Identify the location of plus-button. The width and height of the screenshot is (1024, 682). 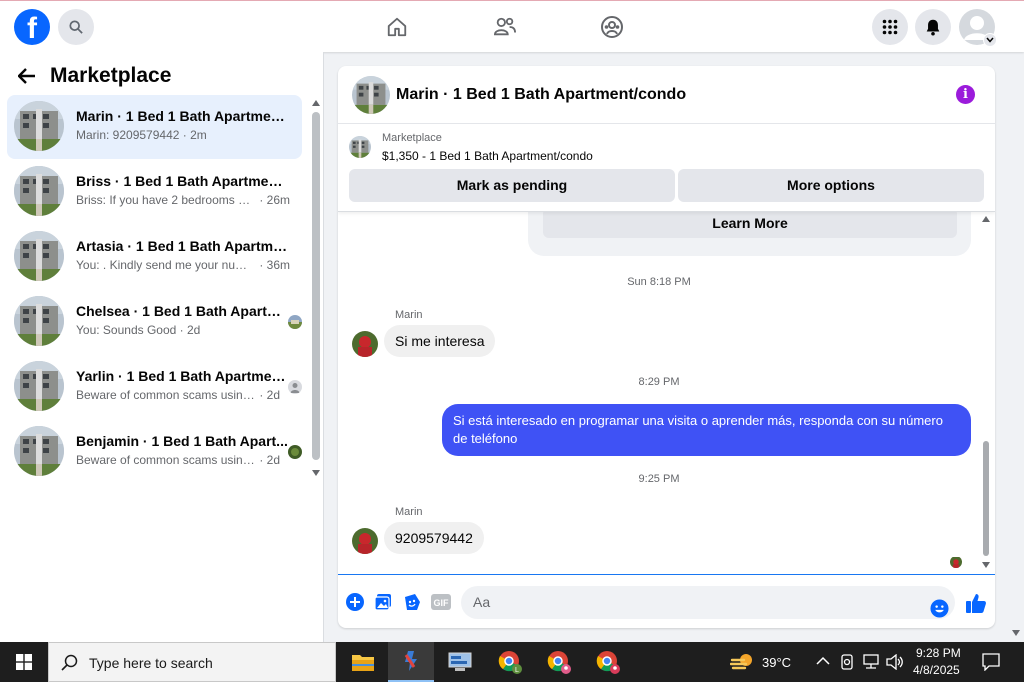
(355, 602).